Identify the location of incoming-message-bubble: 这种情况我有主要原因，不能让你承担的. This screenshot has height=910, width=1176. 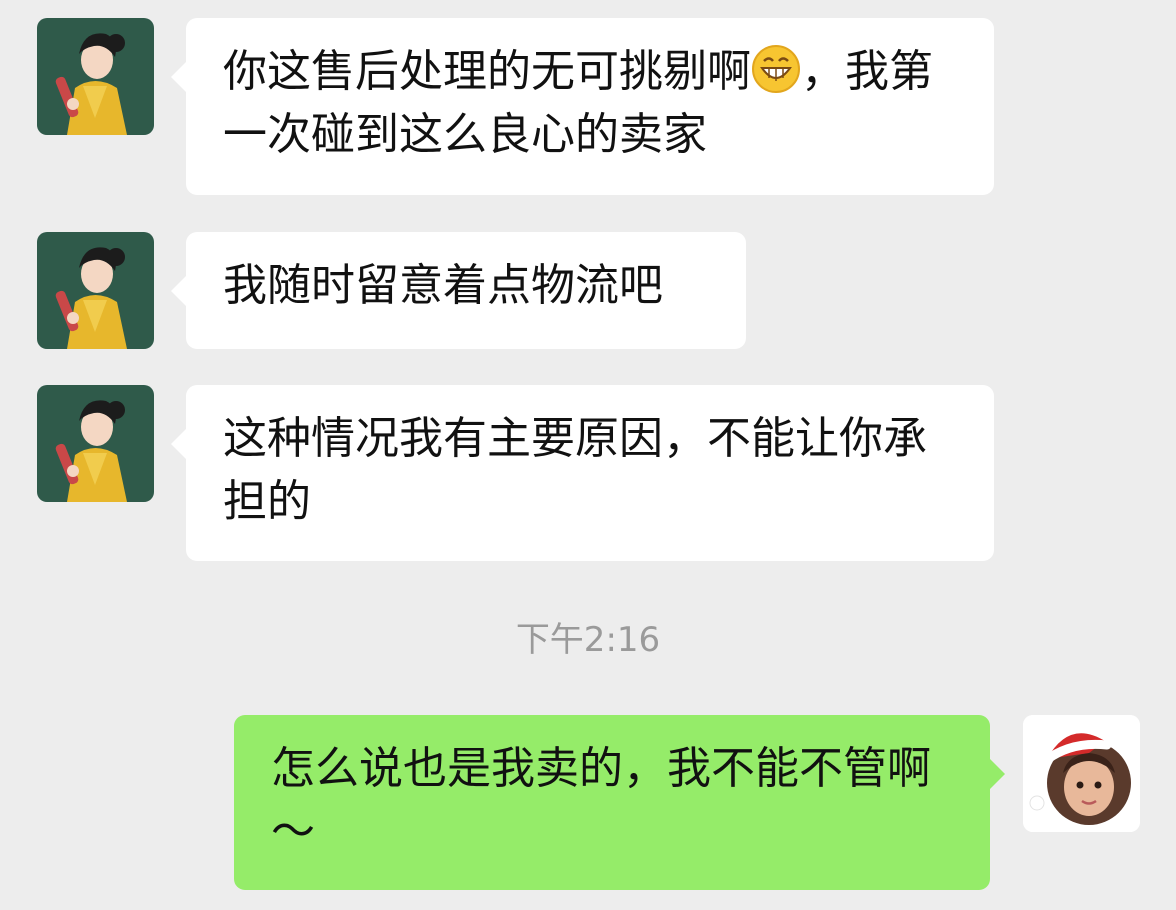
(582, 473).